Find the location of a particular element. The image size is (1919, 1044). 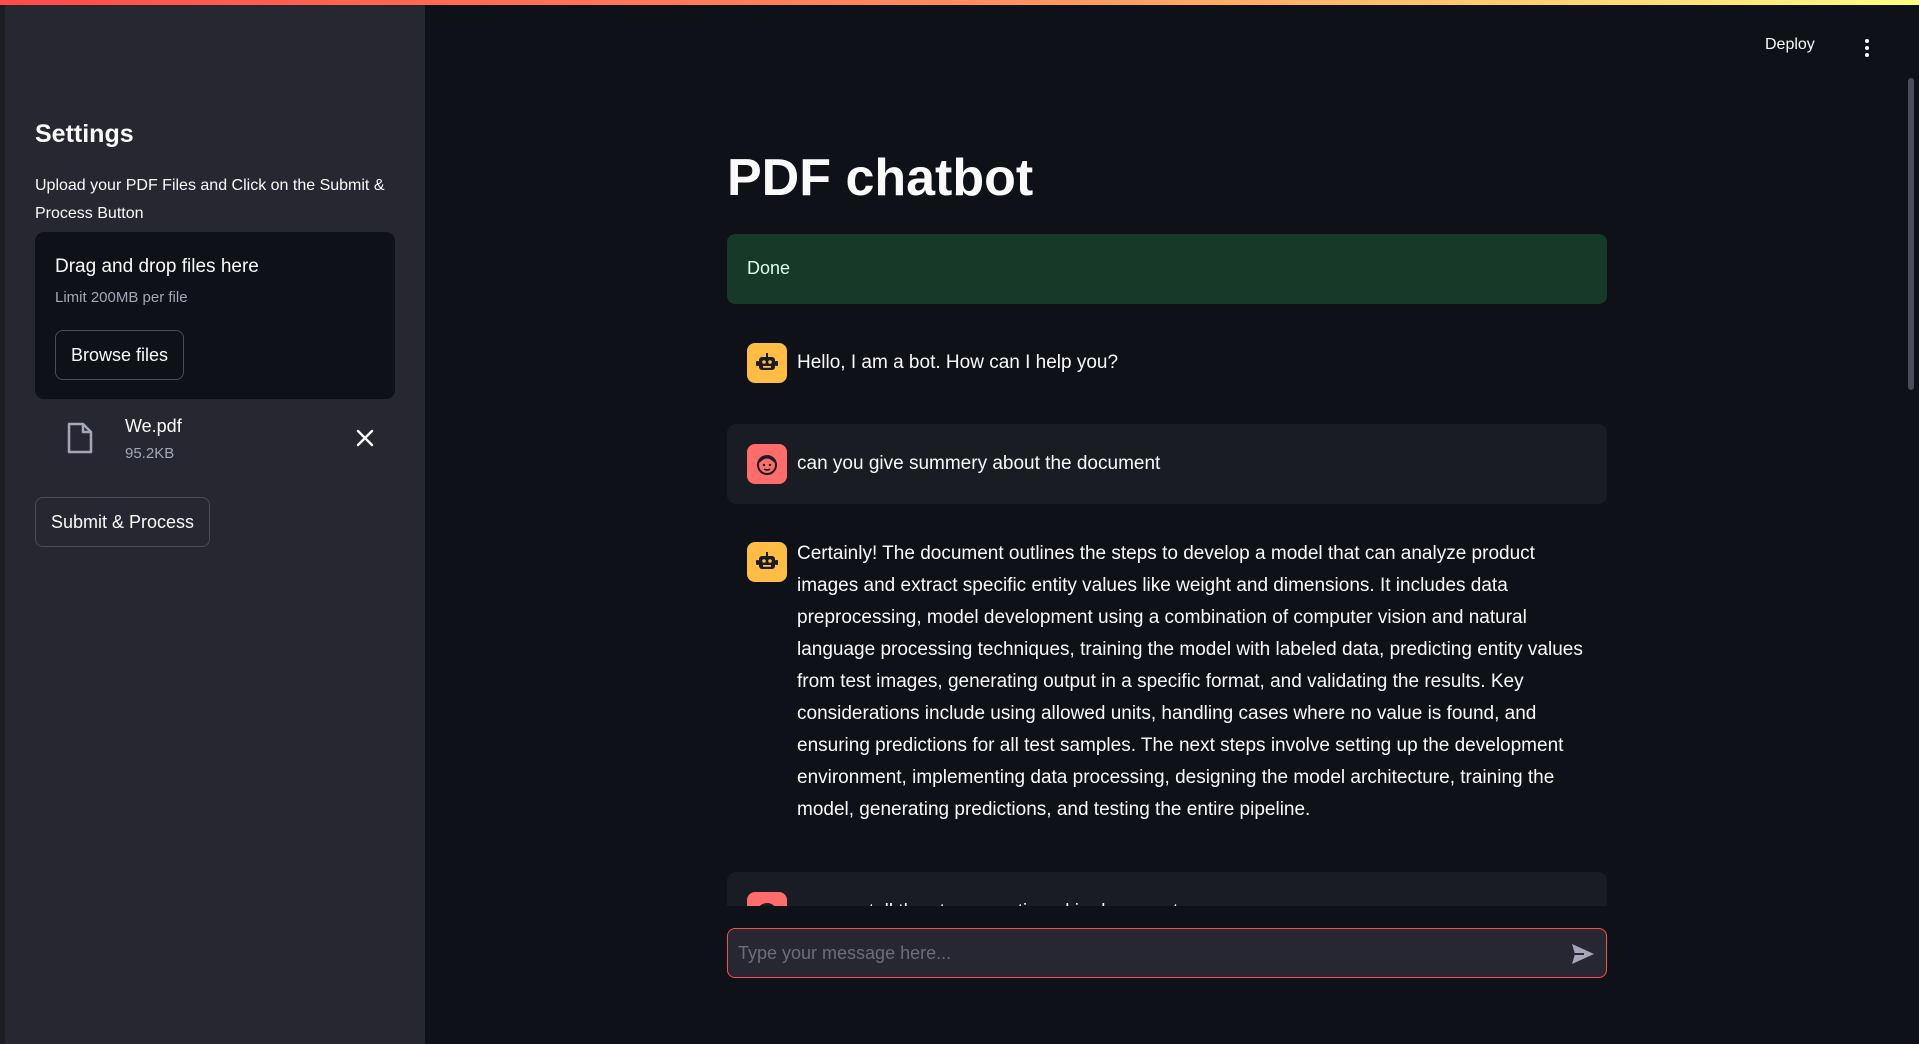

success-text: Done is located at coordinates (769, 268).